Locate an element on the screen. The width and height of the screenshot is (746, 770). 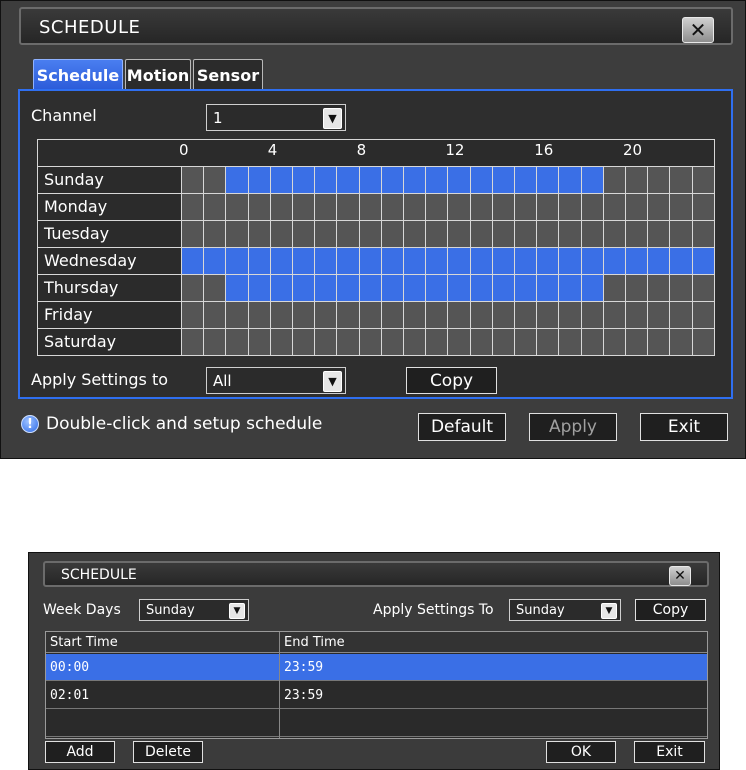
add-button: Add is located at coordinates (80, 752).